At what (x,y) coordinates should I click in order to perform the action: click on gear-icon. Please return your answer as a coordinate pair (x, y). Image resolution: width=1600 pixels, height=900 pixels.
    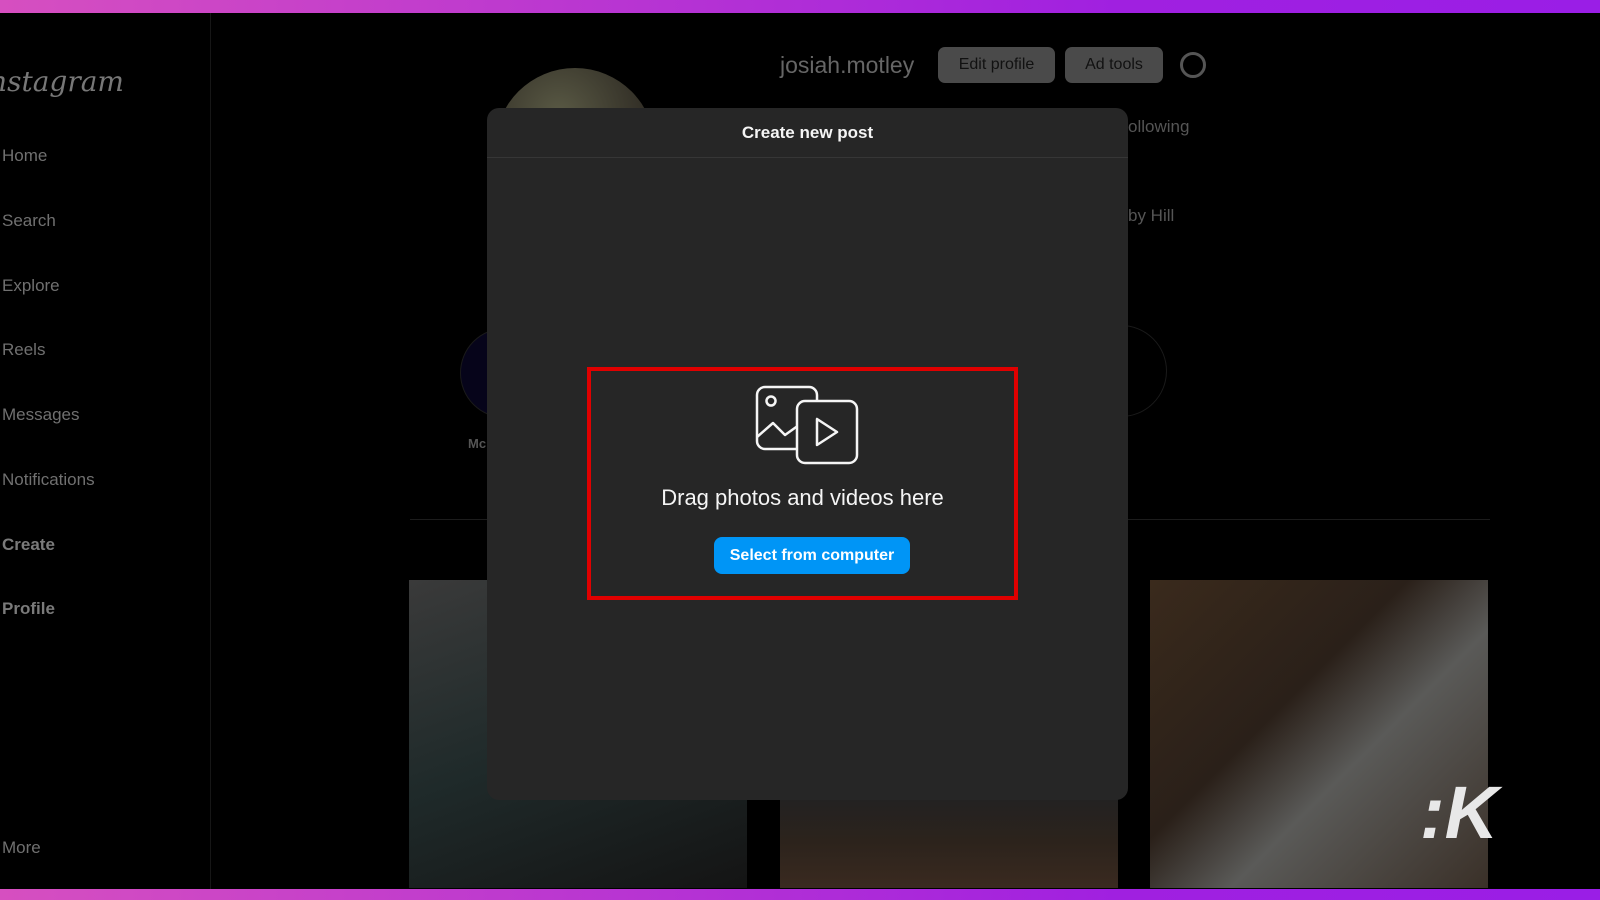
    Looking at the image, I should click on (1193, 65).